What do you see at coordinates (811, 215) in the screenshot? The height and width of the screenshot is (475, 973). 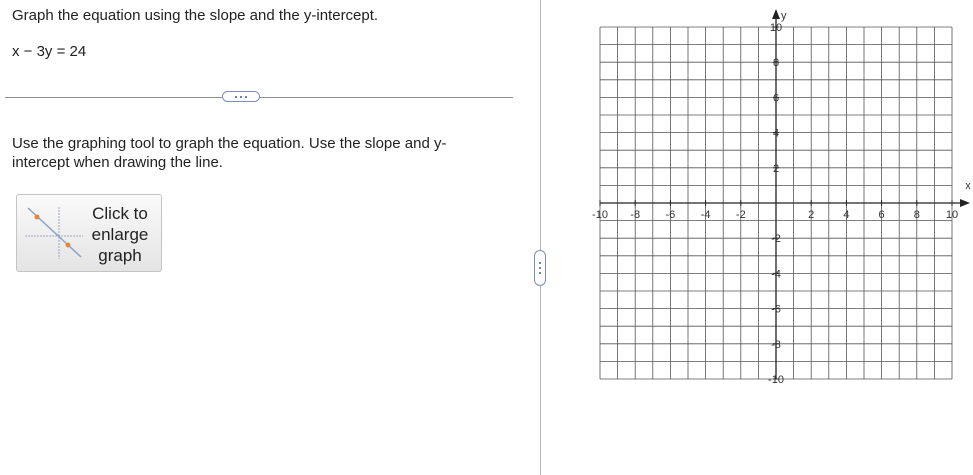 I see `x-tick-label: 2` at bounding box center [811, 215].